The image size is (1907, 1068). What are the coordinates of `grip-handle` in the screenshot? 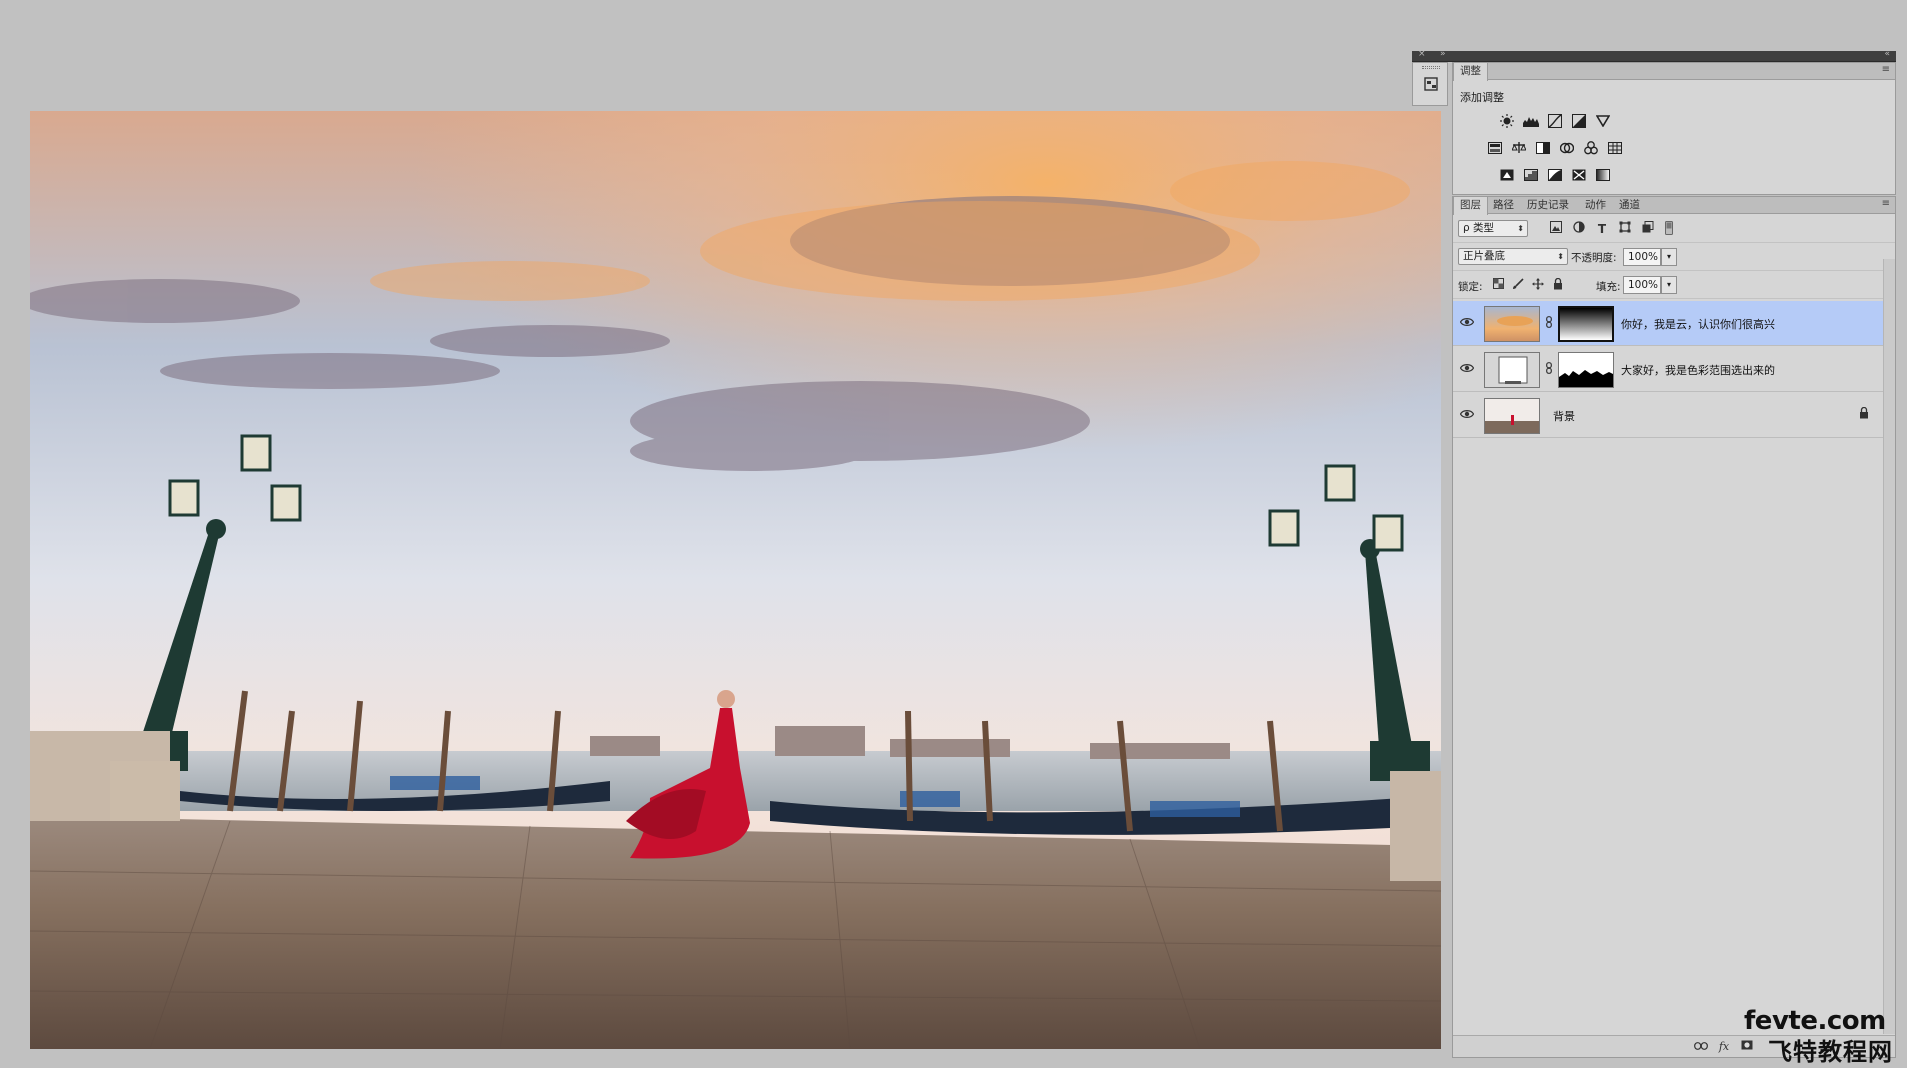 It's located at (1431, 67).